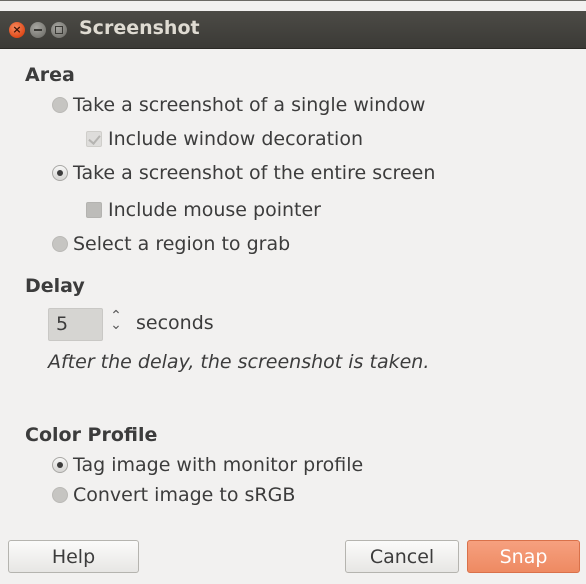  I want to click on snap-button: Snap, so click(523, 556).